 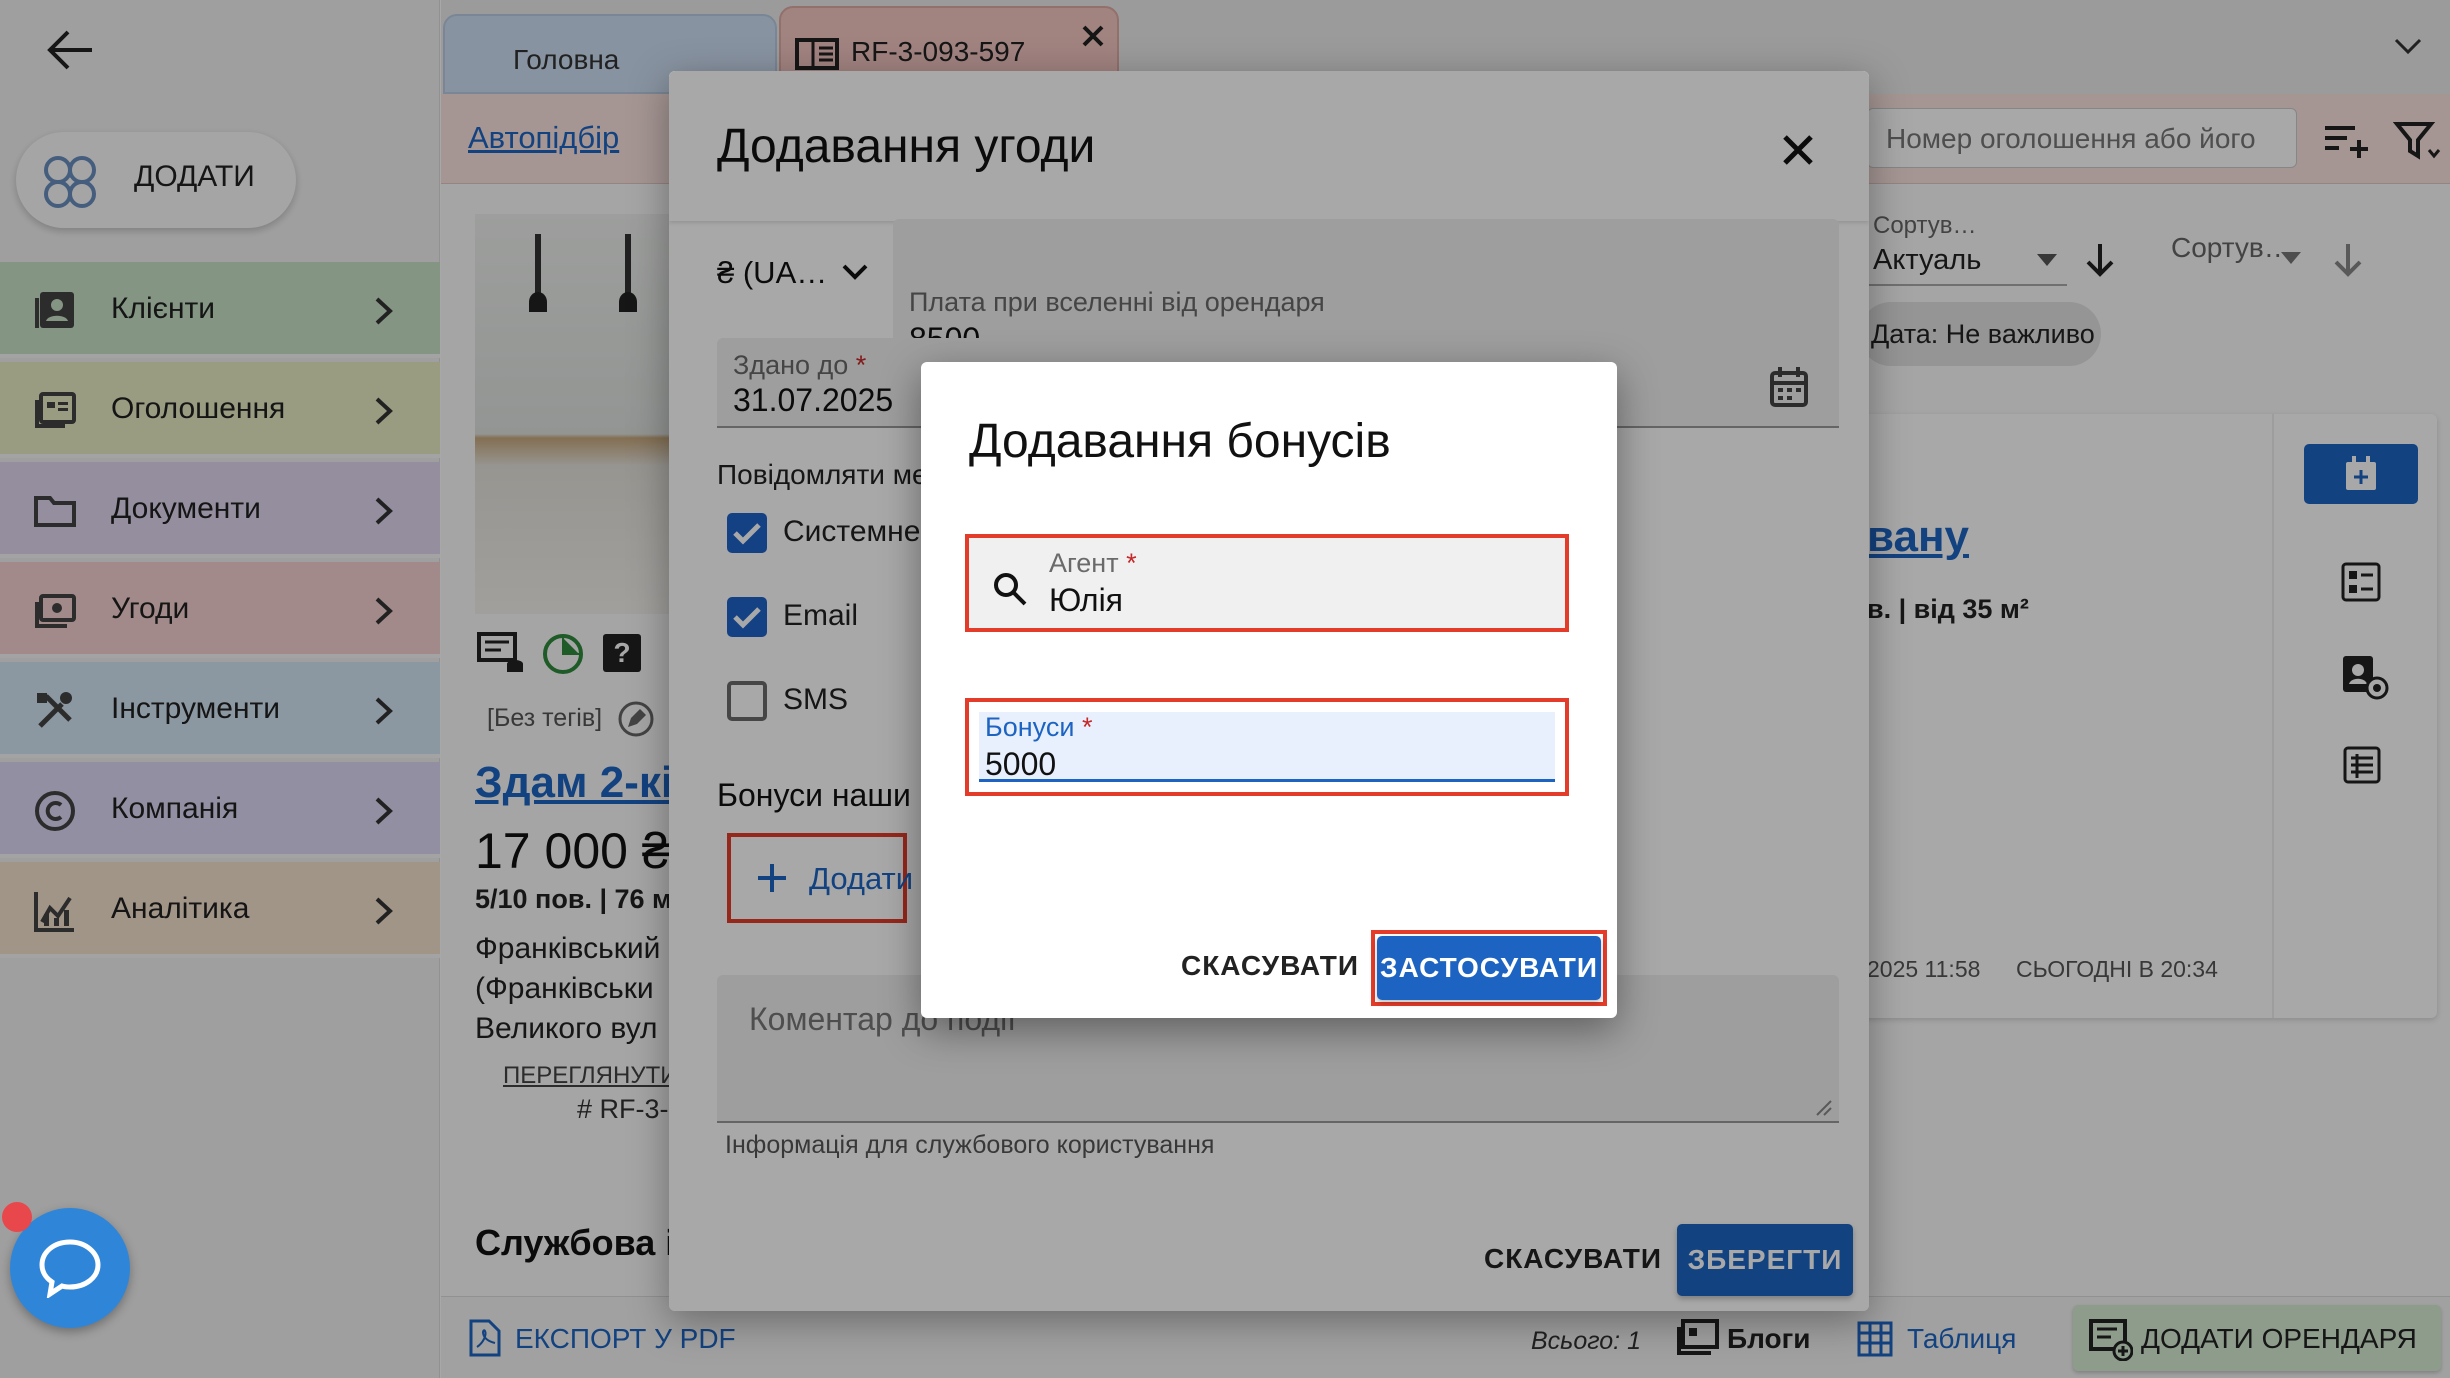 What do you see at coordinates (70, 1268) in the screenshot?
I see `chat-icon` at bounding box center [70, 1268].